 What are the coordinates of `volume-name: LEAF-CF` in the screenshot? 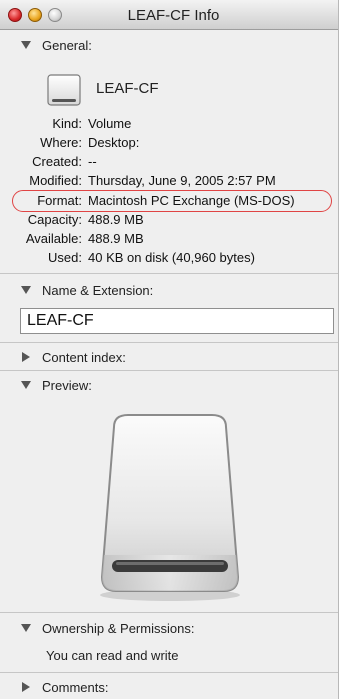 It's located at (127, 88).